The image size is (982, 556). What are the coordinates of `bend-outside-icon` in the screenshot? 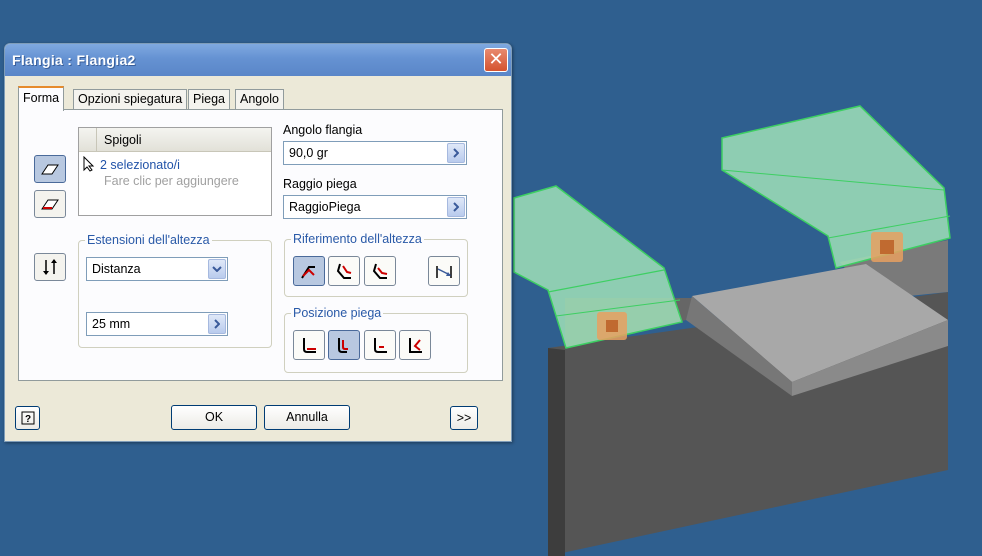 It's located at (380, 345).